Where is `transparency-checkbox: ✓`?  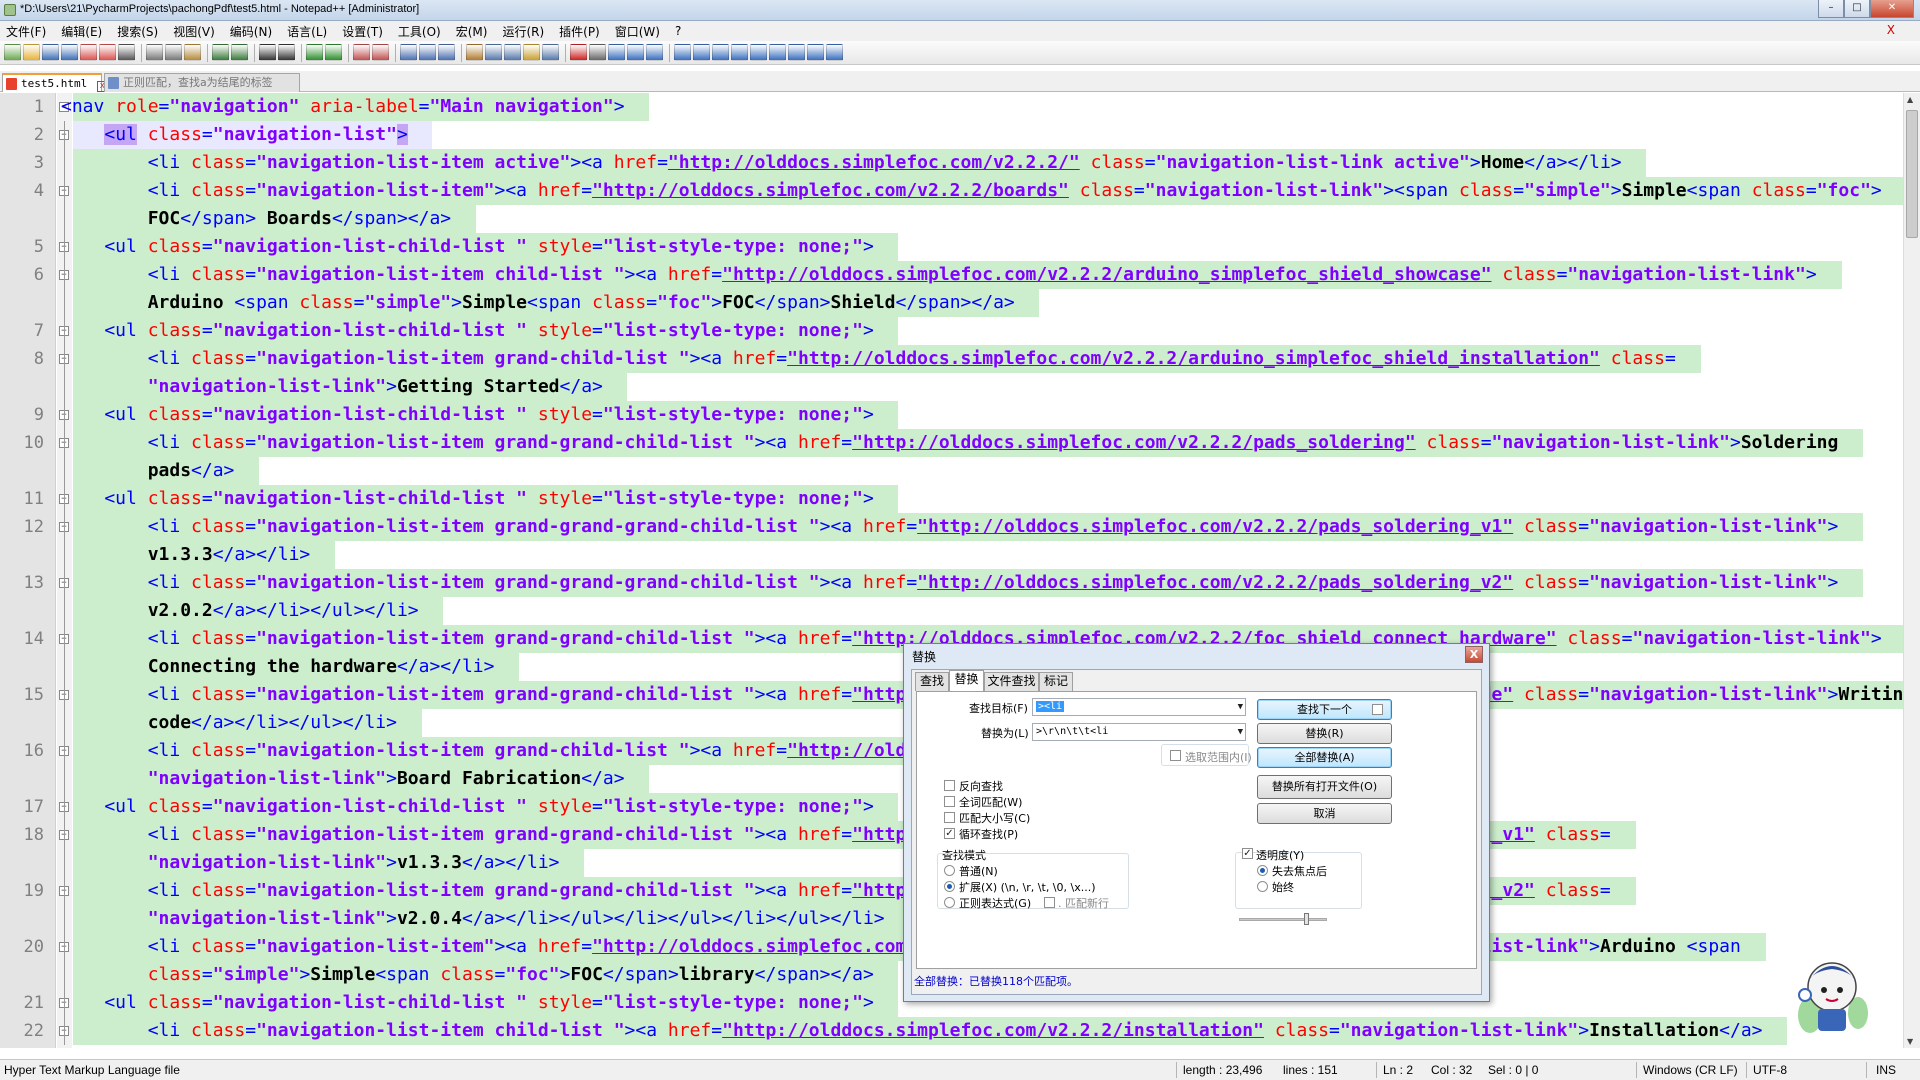 transparency-checkbox: ✓ is located at coordinates (1247, 853).